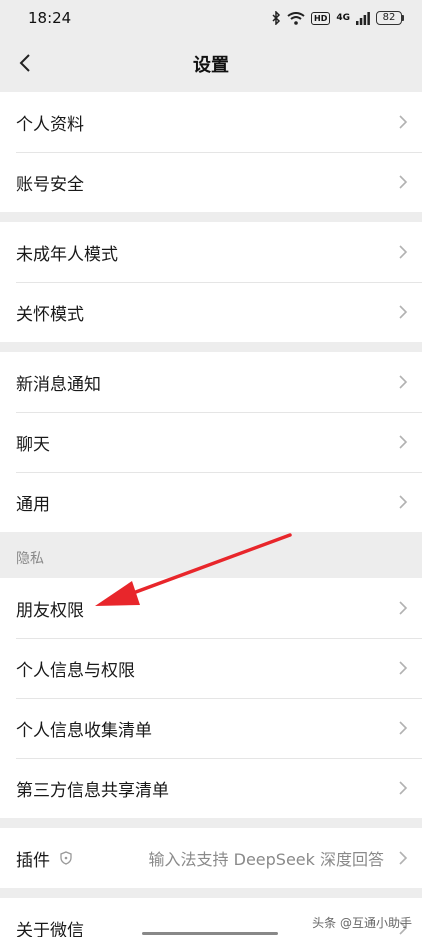 The height and width of the screenshot is (937, 422). I want to click on shield-icon, so click(66, 858).